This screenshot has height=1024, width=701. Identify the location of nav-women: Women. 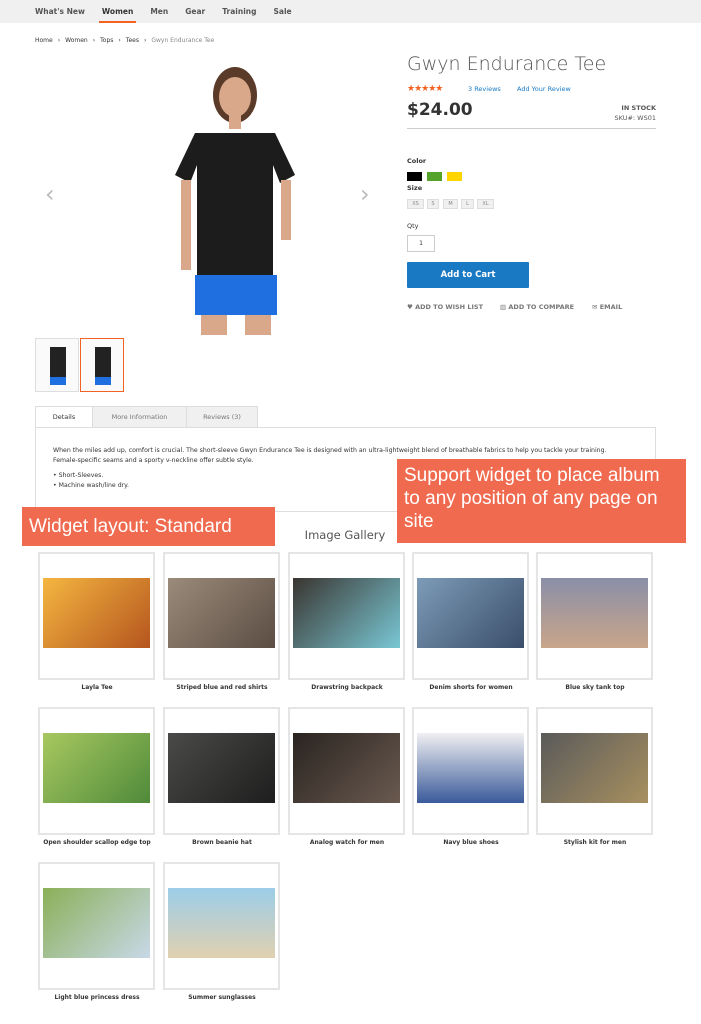
(117, 11).